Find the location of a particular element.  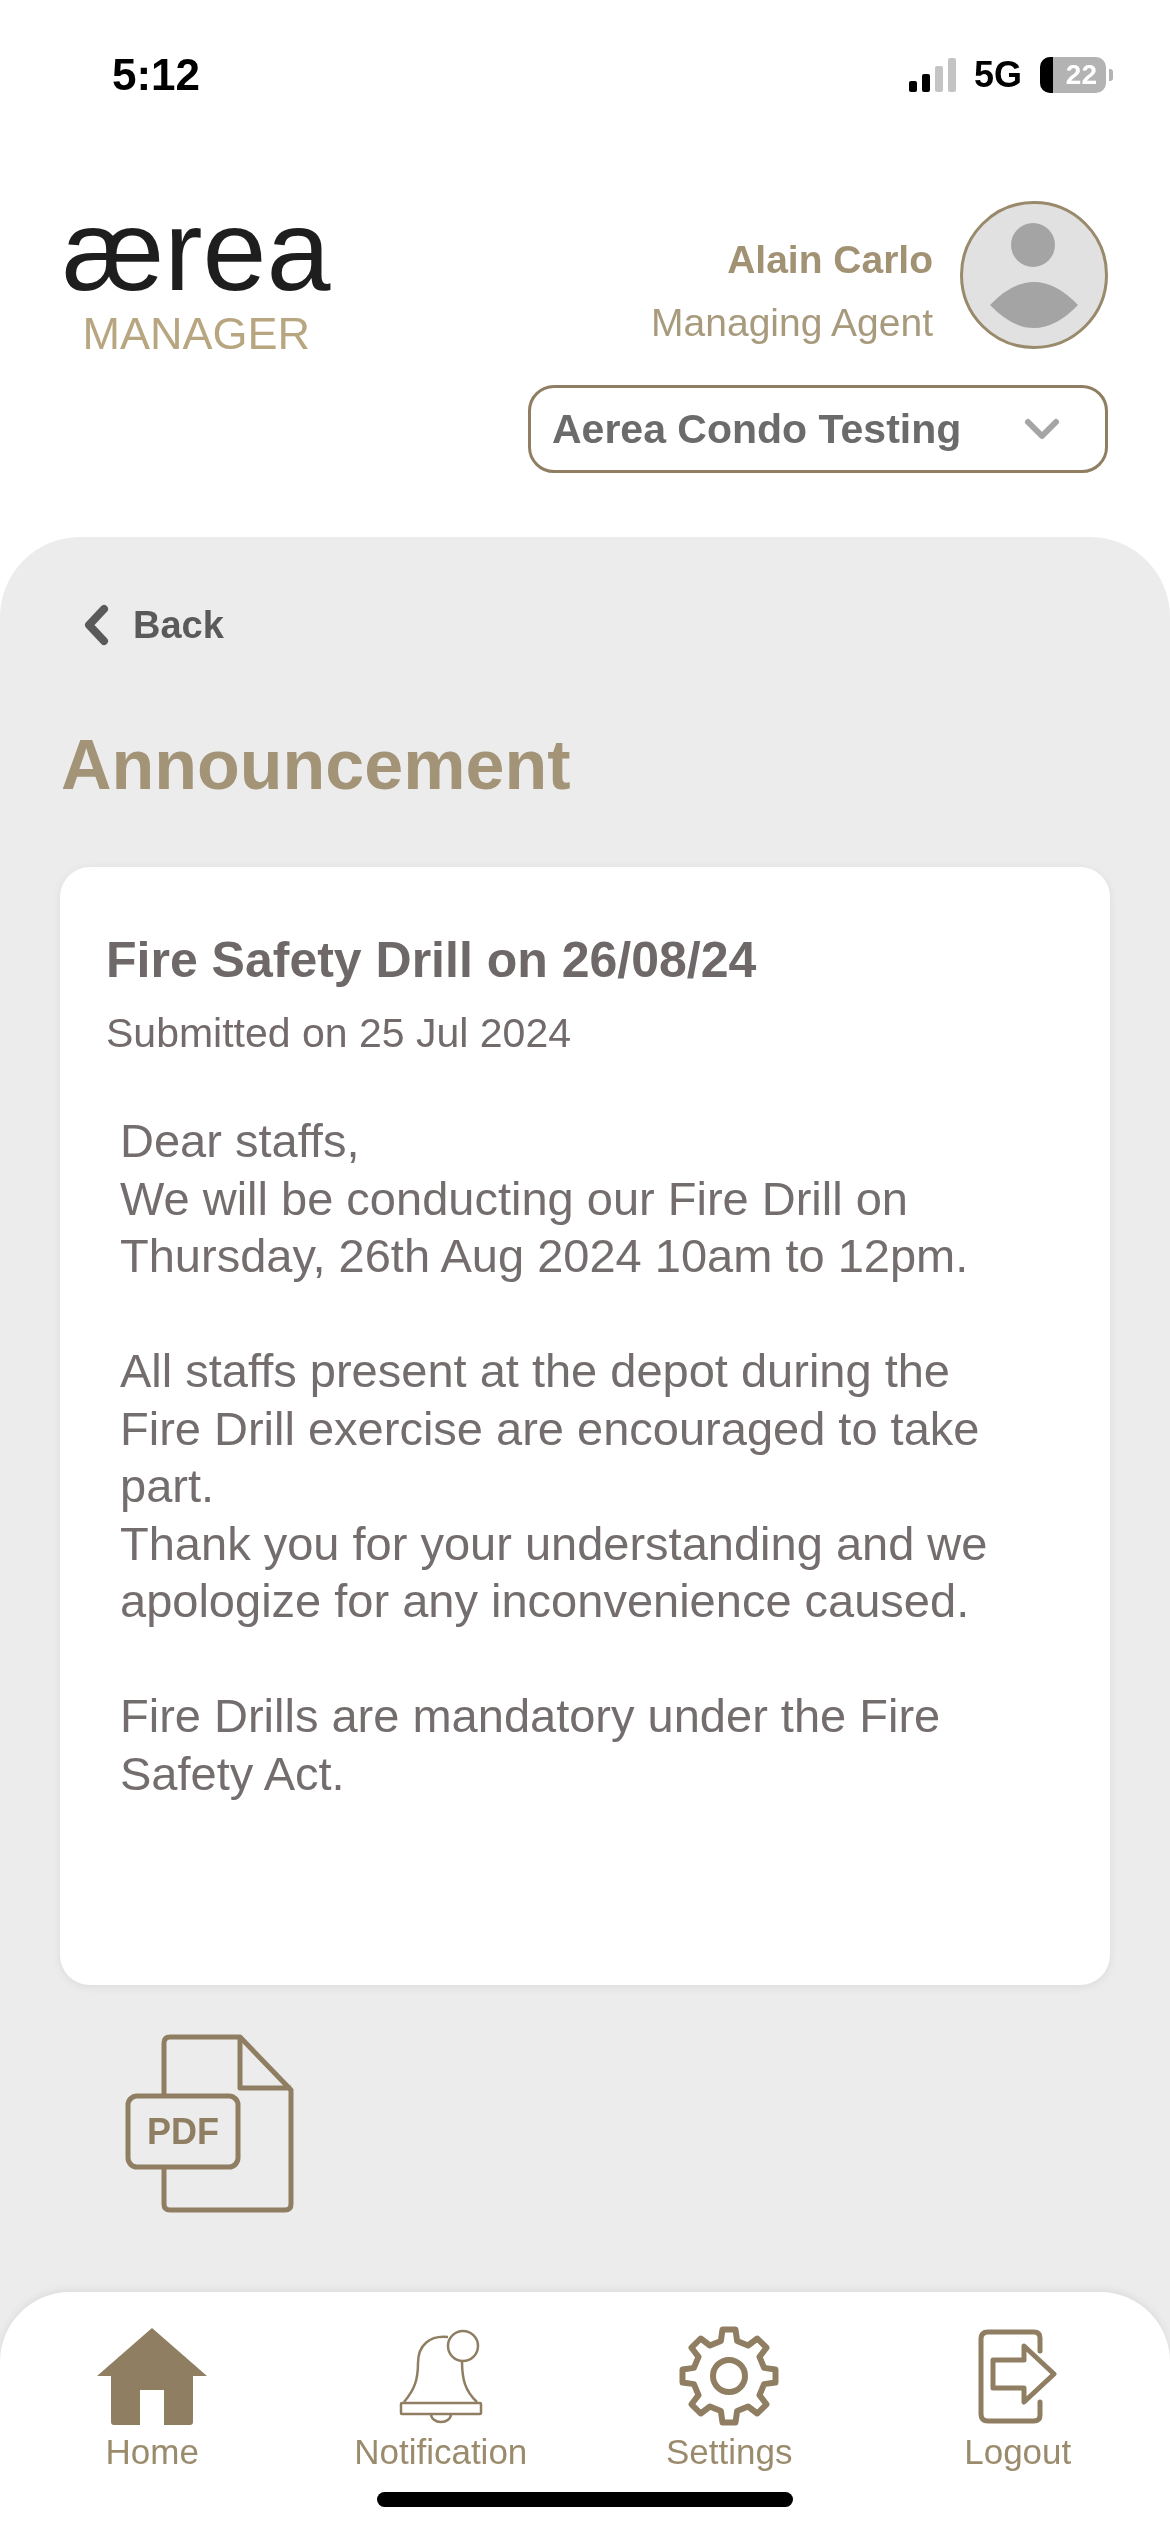

user-role: Managing Agent is located at coordinates (792, 323).